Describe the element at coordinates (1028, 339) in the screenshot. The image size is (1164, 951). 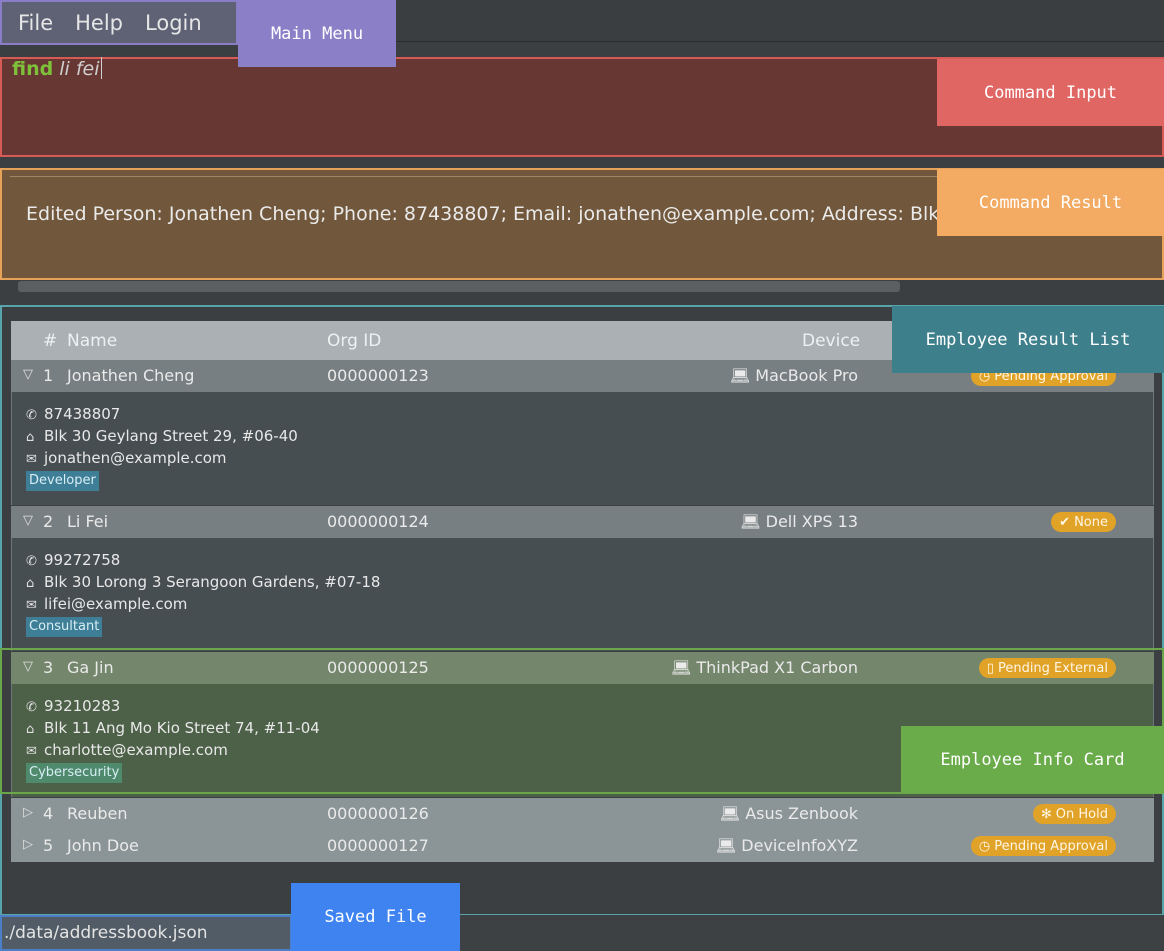
I see `annotation-employee-list: Employee Result List` at that location.